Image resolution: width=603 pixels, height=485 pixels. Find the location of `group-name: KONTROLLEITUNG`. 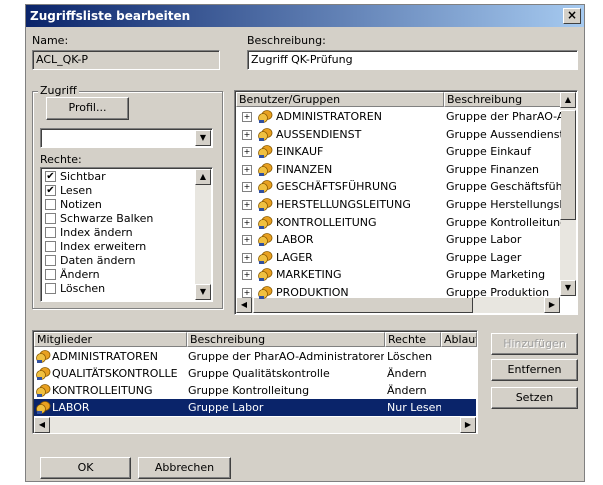

group-name: KONTROLLEITUNG is located at coordinates (326, 222).